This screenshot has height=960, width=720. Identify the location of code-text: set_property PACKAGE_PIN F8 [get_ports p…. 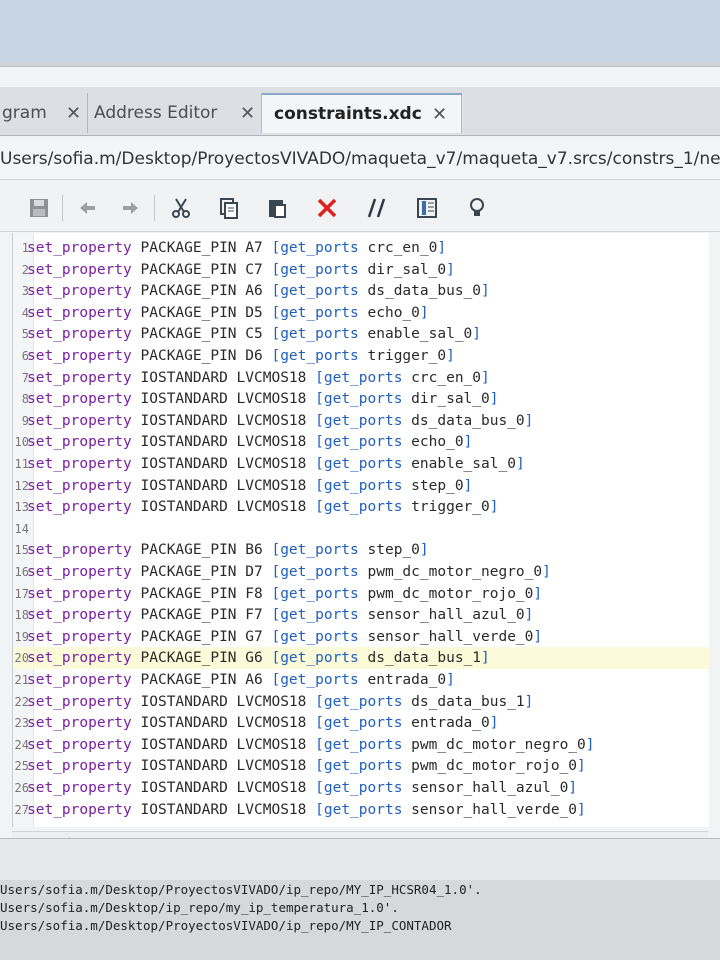
(285, 593).